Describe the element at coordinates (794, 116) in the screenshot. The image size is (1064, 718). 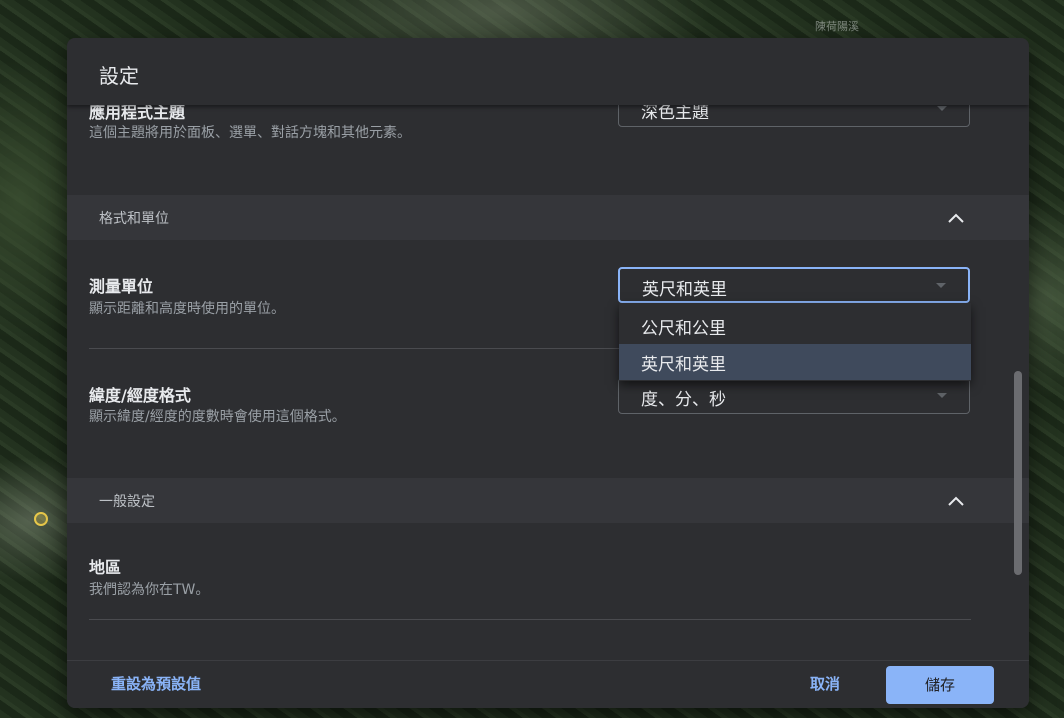
I see `app-theme-select: 深色主題` at that location.